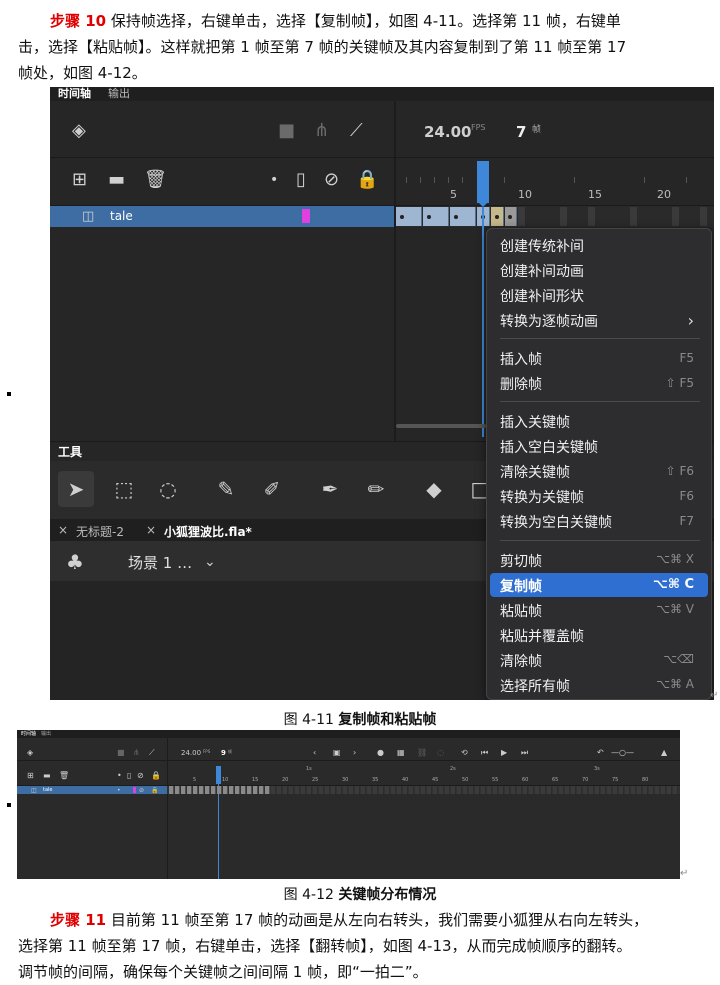 The height and width of the screenshot is (985, 720). Describe the element at coordinates (542, 296) in the screenshot. I see `menu-item-shape-tween: 创建补间形状` at that location.